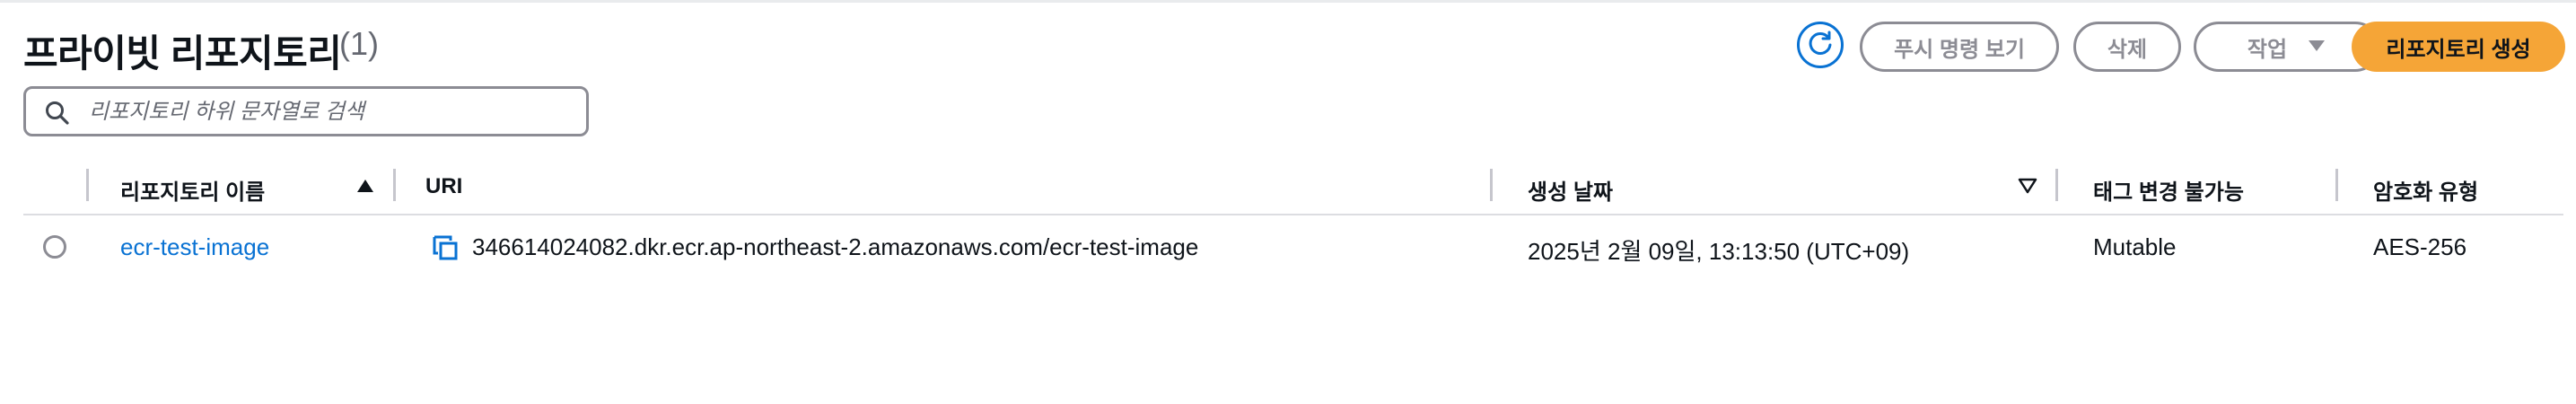  I want to click on sort-descending-icon, so click(2027, 188).